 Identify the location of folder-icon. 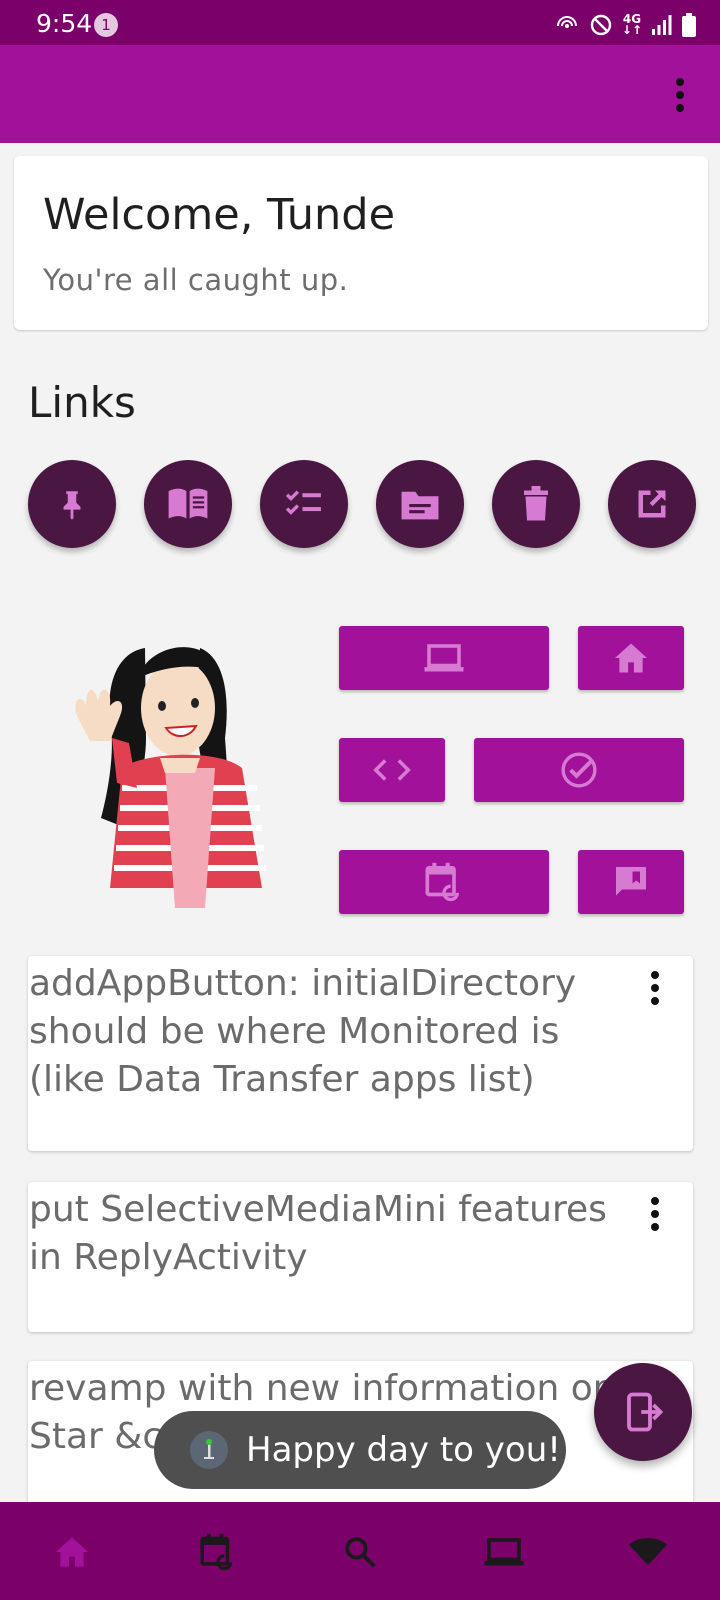
(420, 505).